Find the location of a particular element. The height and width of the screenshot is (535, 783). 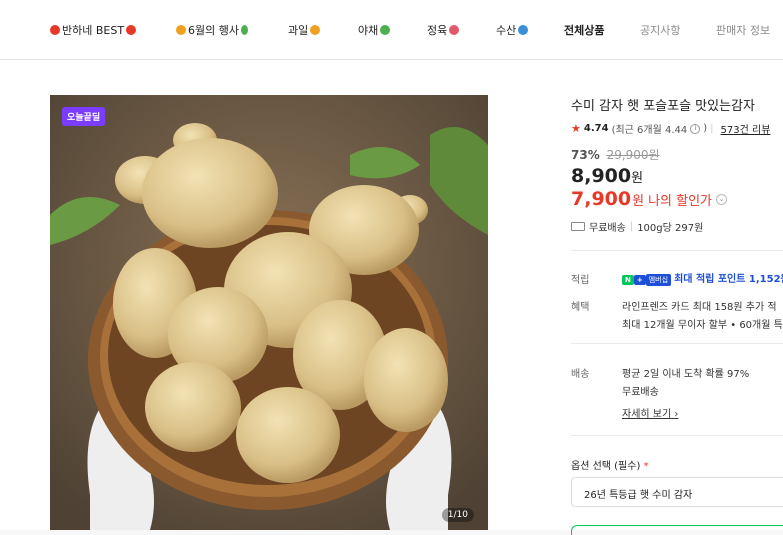

nav-item-label: 야채 is located at coordinates (368, 30).